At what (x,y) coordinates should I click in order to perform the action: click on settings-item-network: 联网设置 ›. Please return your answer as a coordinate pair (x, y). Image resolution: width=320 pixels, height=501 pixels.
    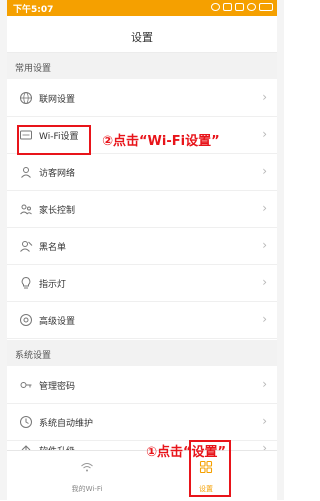
    Looking at the image, I should click on (142, 98).